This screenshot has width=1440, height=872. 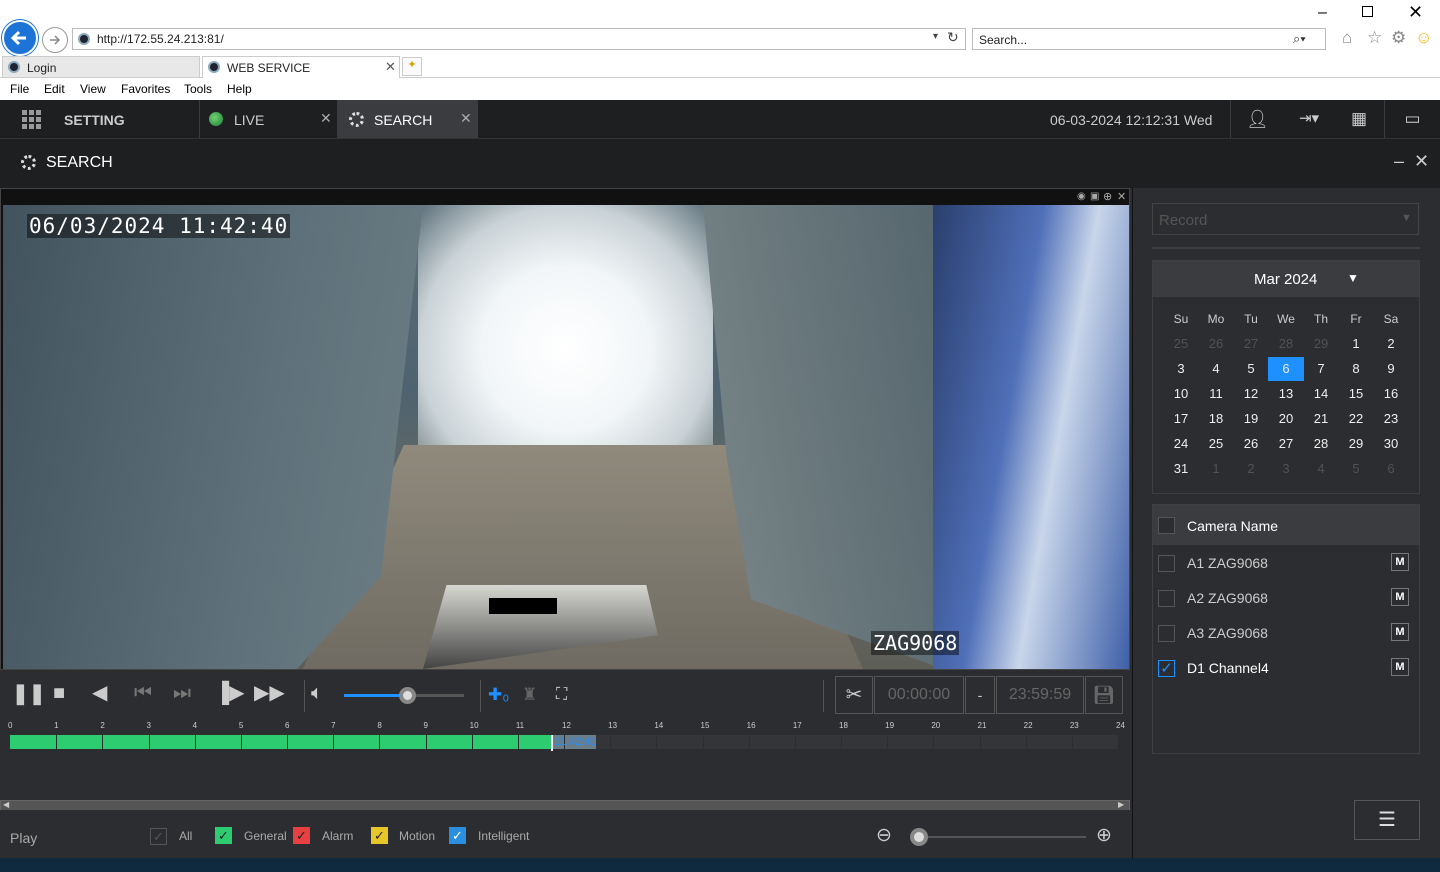 What do you see at coordinates (182, 693) in the screenshot?
I see `next-frame-button: ⏭` at bounding box center [182, 693].